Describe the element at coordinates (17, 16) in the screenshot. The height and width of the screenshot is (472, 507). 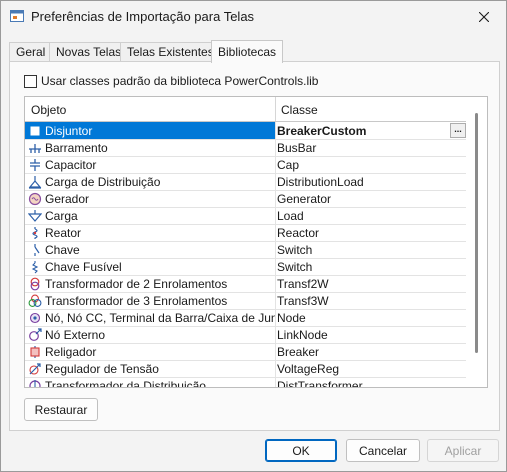
I see `app-icon` at that location.